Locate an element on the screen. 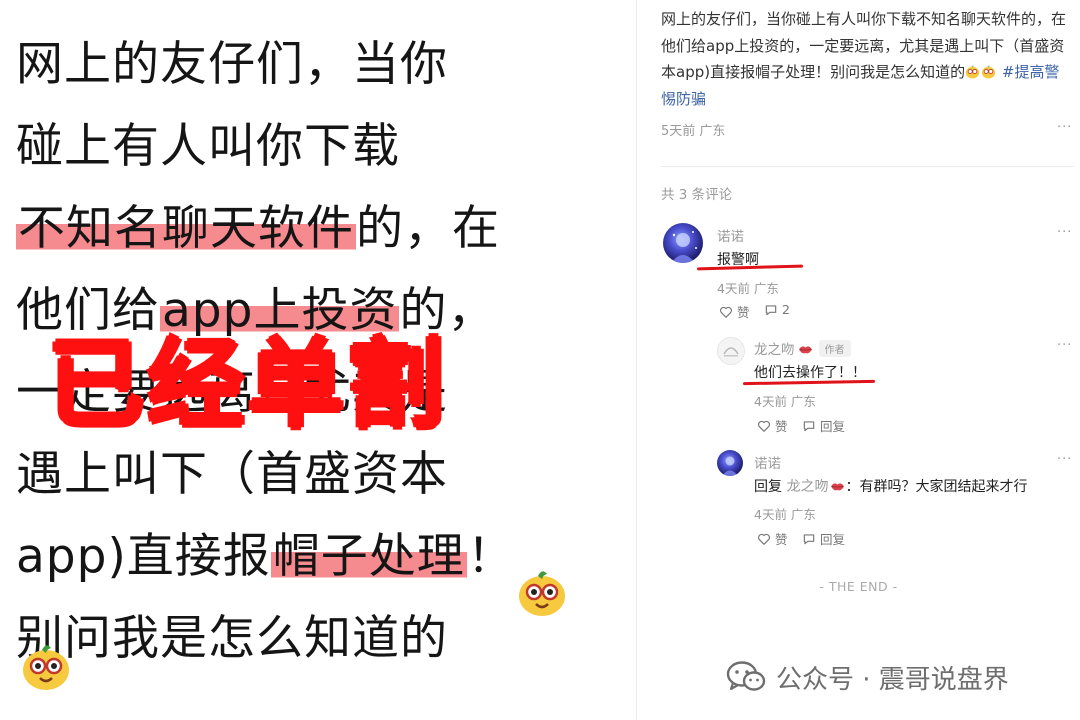 The image size is (1080, 720). image-text-line: 不知名聊天软件的，在 is located at coordinates (258, 229).